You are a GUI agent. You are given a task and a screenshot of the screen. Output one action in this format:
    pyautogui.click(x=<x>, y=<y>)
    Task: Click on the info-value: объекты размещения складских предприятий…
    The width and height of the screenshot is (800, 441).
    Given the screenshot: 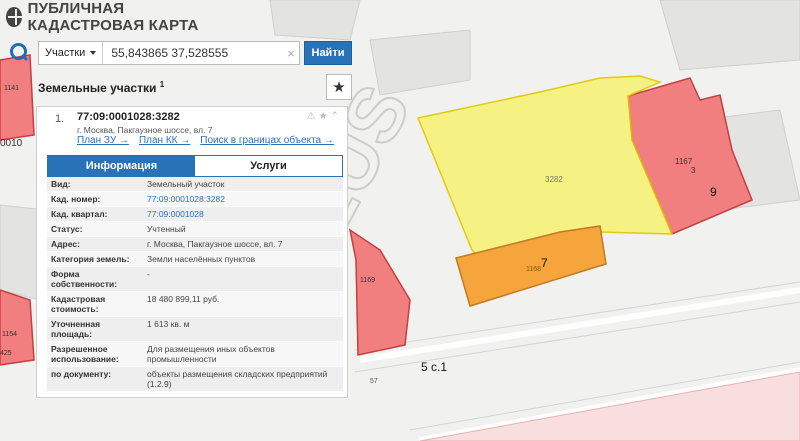 What is the action you would take?
    pyautogui.click(x=237, y=379)
    